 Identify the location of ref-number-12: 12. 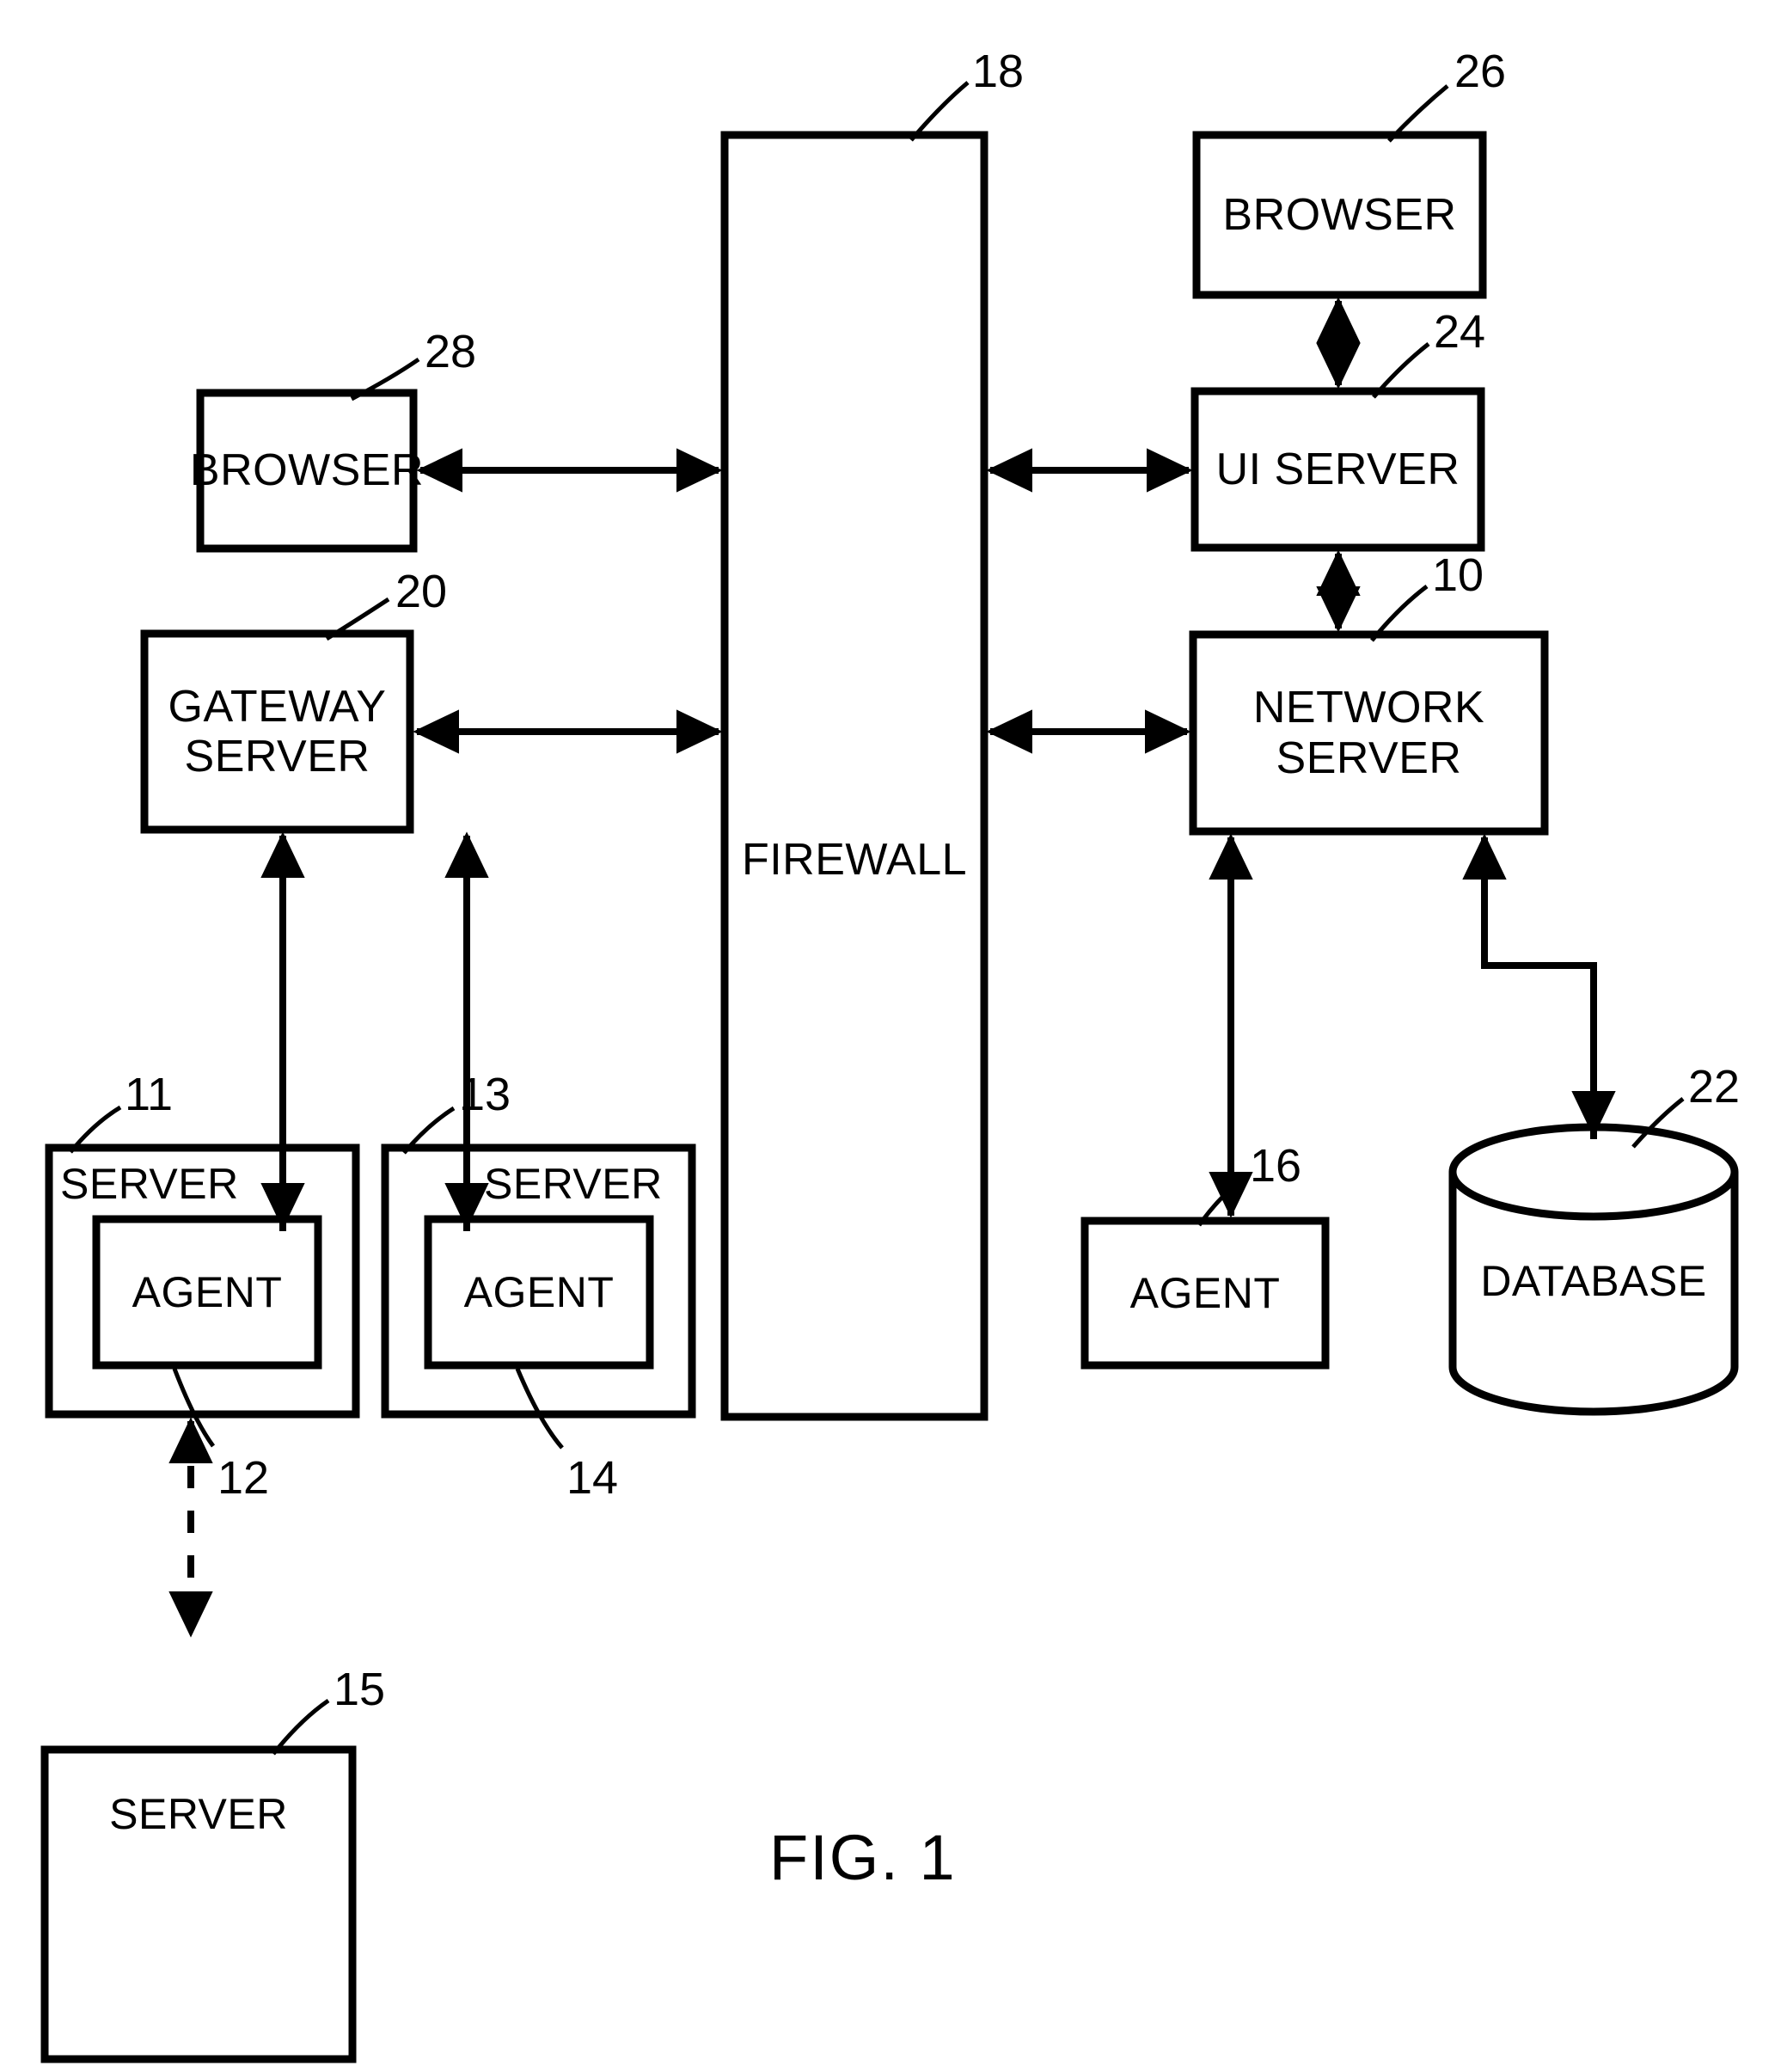
(243, 1478).